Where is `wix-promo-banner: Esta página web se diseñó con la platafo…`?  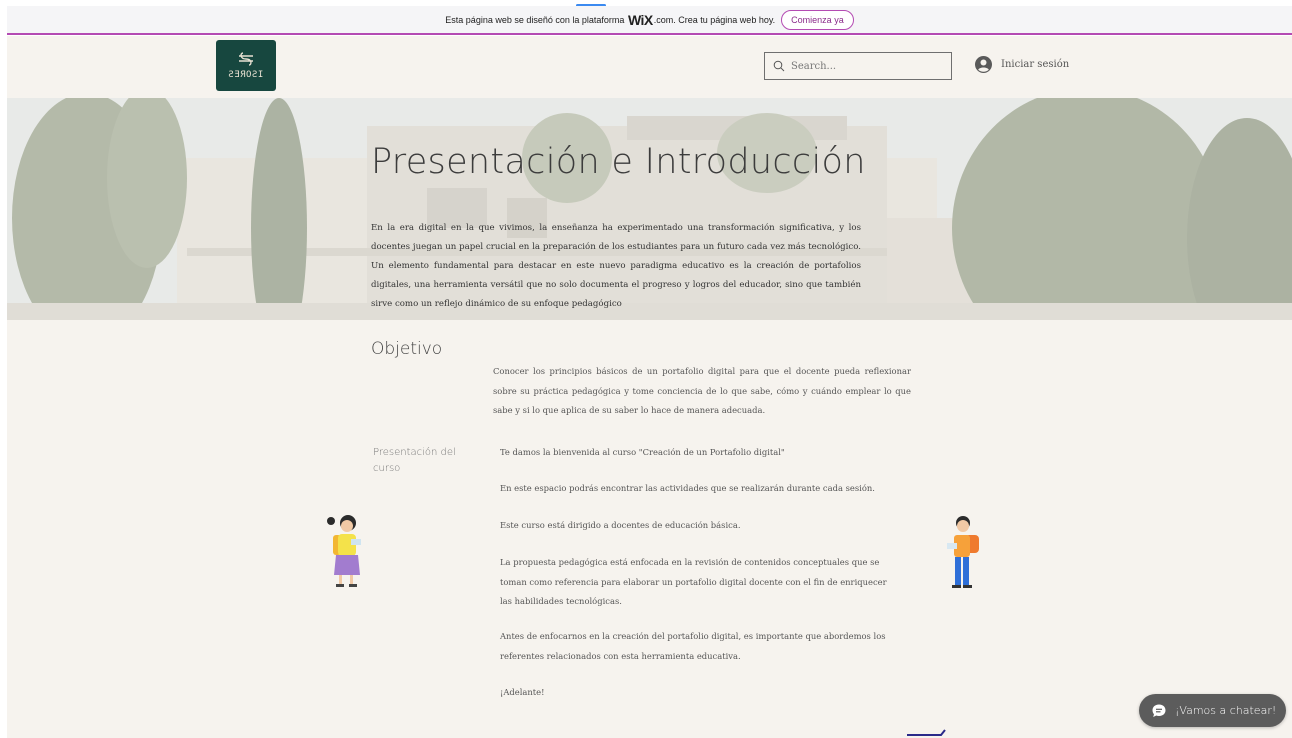
wix-promo-banner: Esta página web se diseñó con la platafo… is located at coordinates (649, 20).